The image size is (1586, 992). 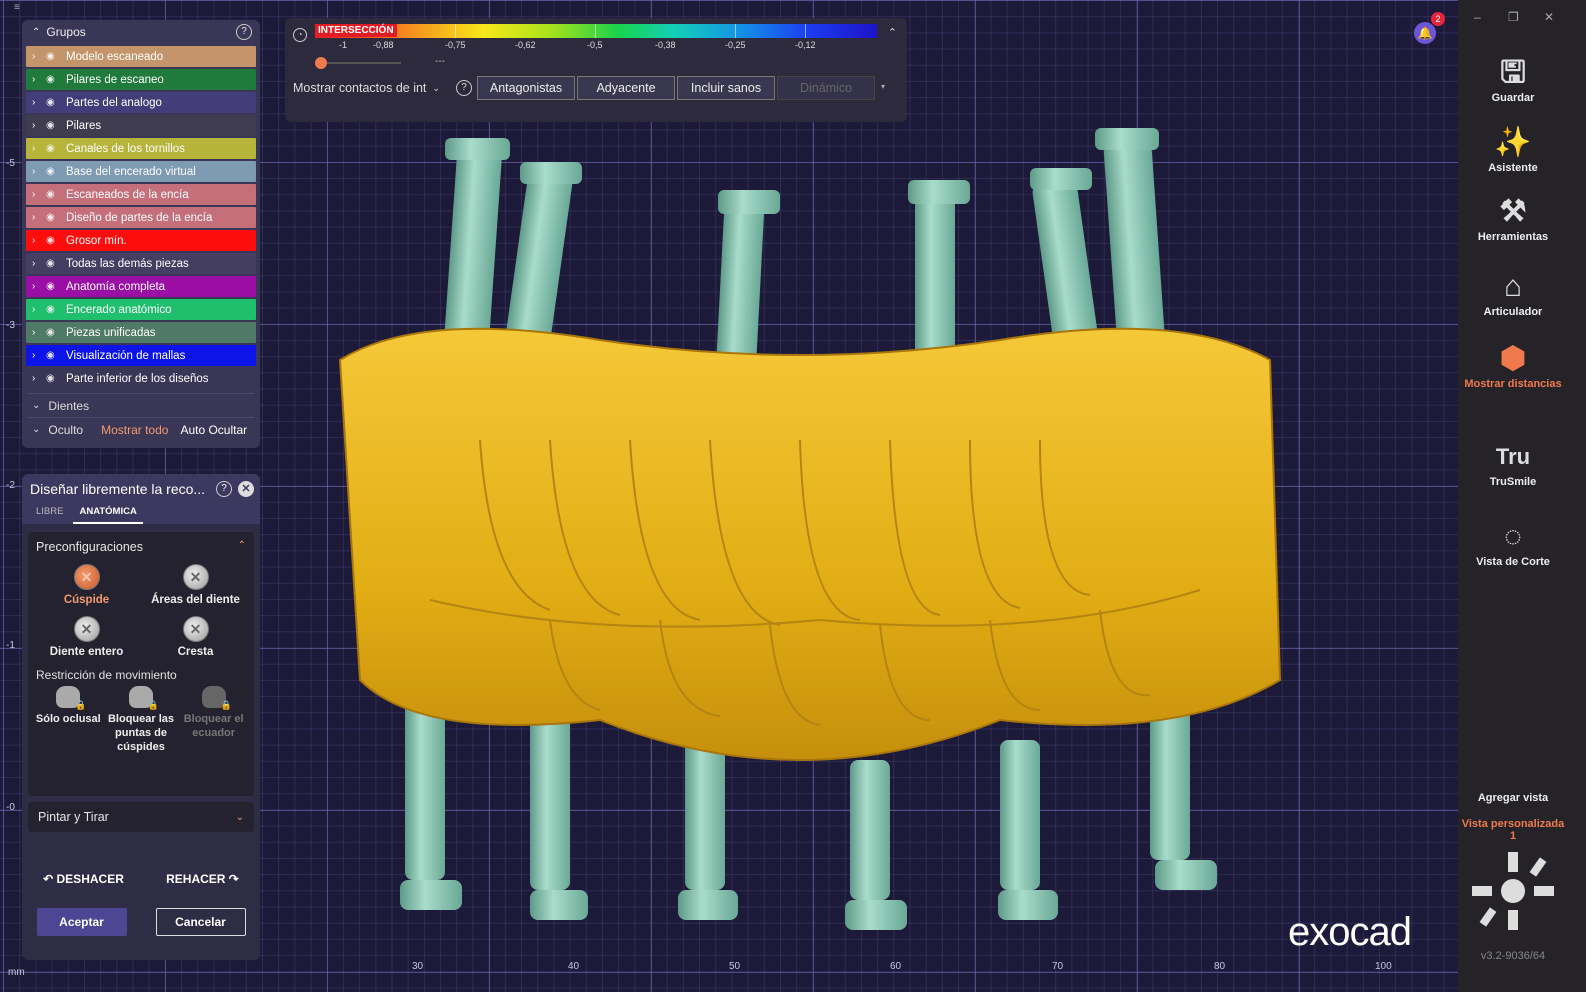 I want to click on antagonists-button: Antagonistas, so click(x=526, y=88).